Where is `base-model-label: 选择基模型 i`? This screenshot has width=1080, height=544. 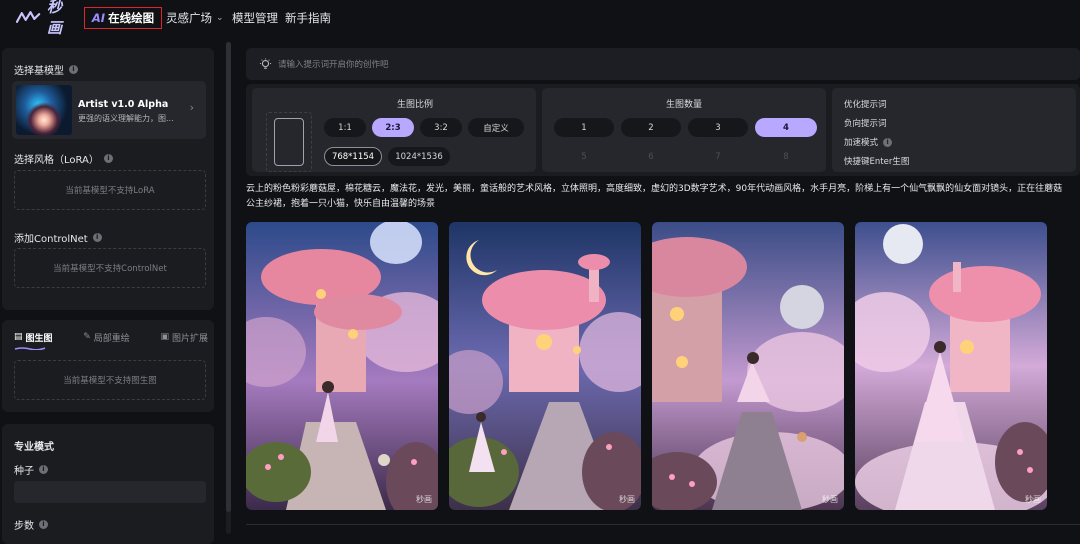
base-model-label: 选择基模型 i is located at coordinates (46, 69).